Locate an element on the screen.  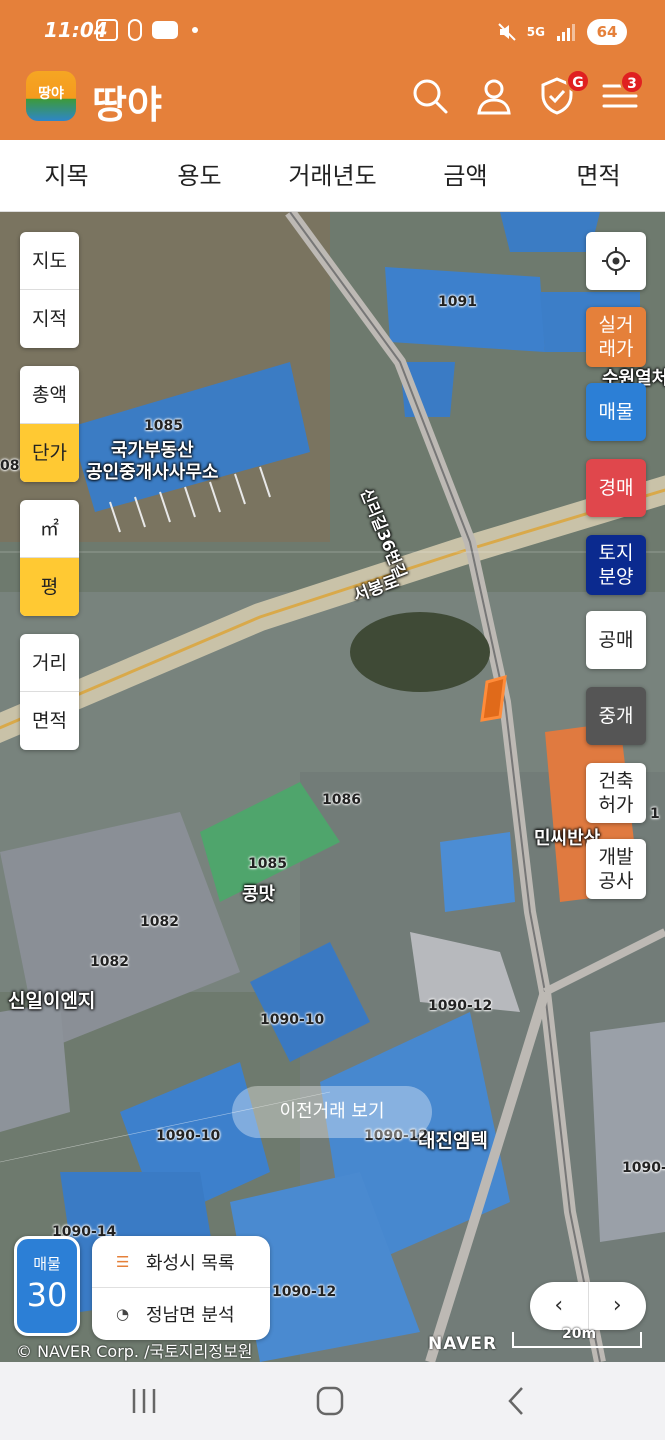
youtube-icon is located at coordinates (165, 30).